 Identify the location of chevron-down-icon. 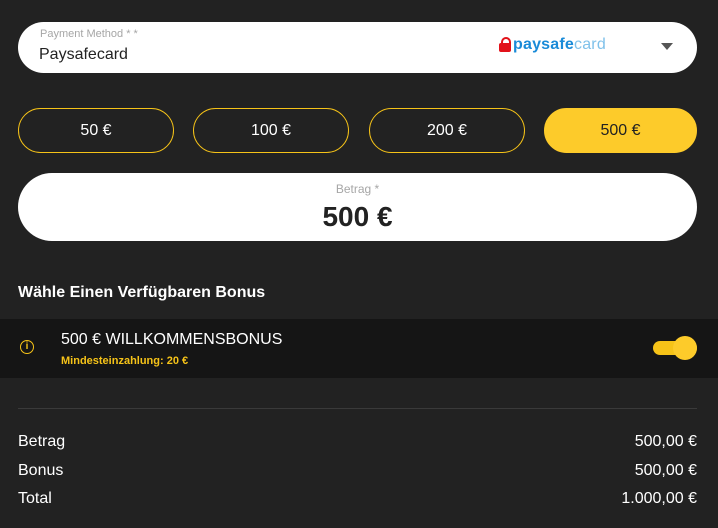
(667, 46).